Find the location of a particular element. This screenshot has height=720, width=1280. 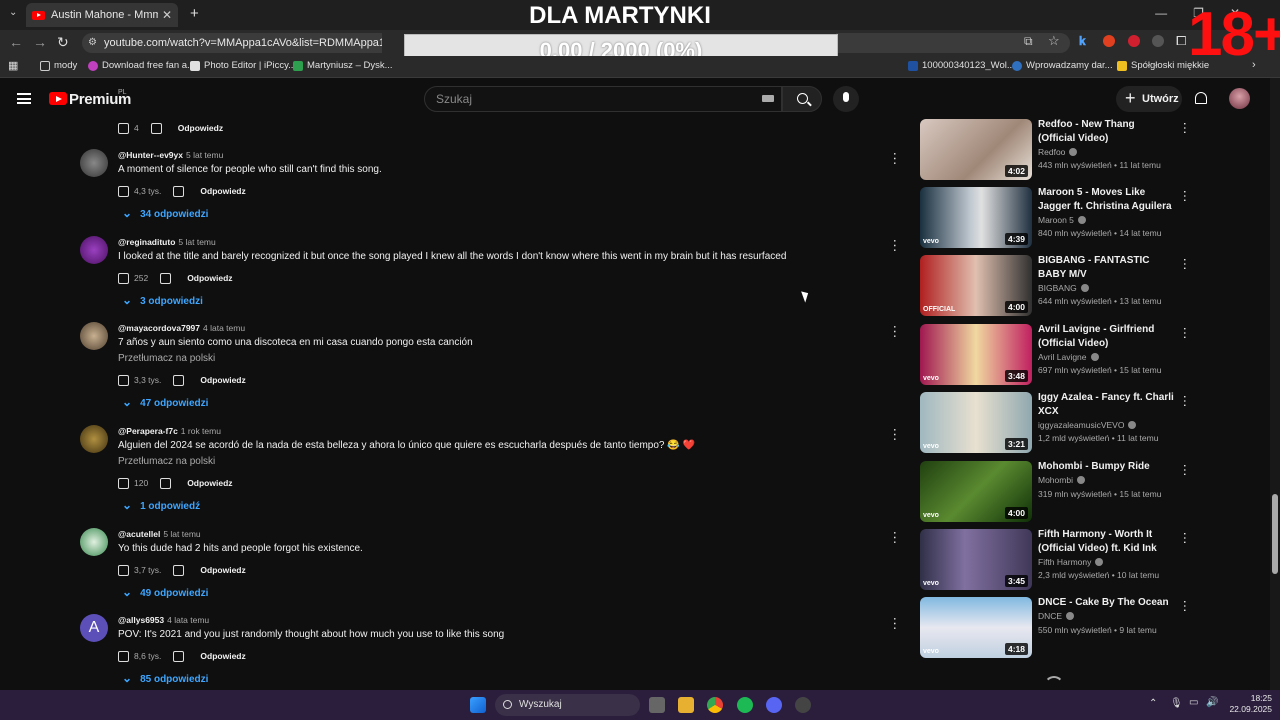

video-thumbnail: vevo 3:21 is located at coordinates (976, 422).